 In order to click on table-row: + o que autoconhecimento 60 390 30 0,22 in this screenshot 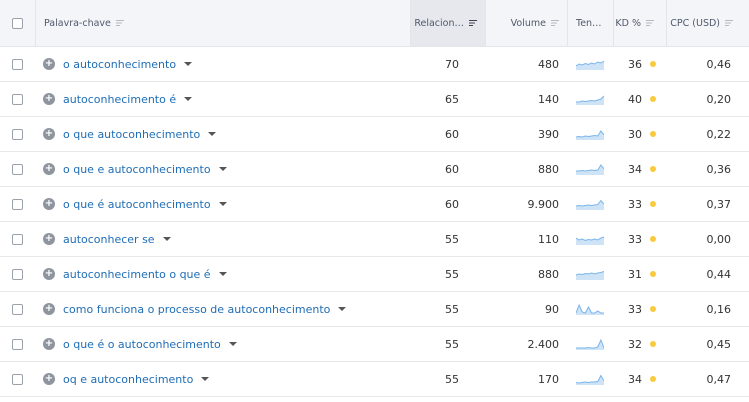, I will do `click(374, 134)`.